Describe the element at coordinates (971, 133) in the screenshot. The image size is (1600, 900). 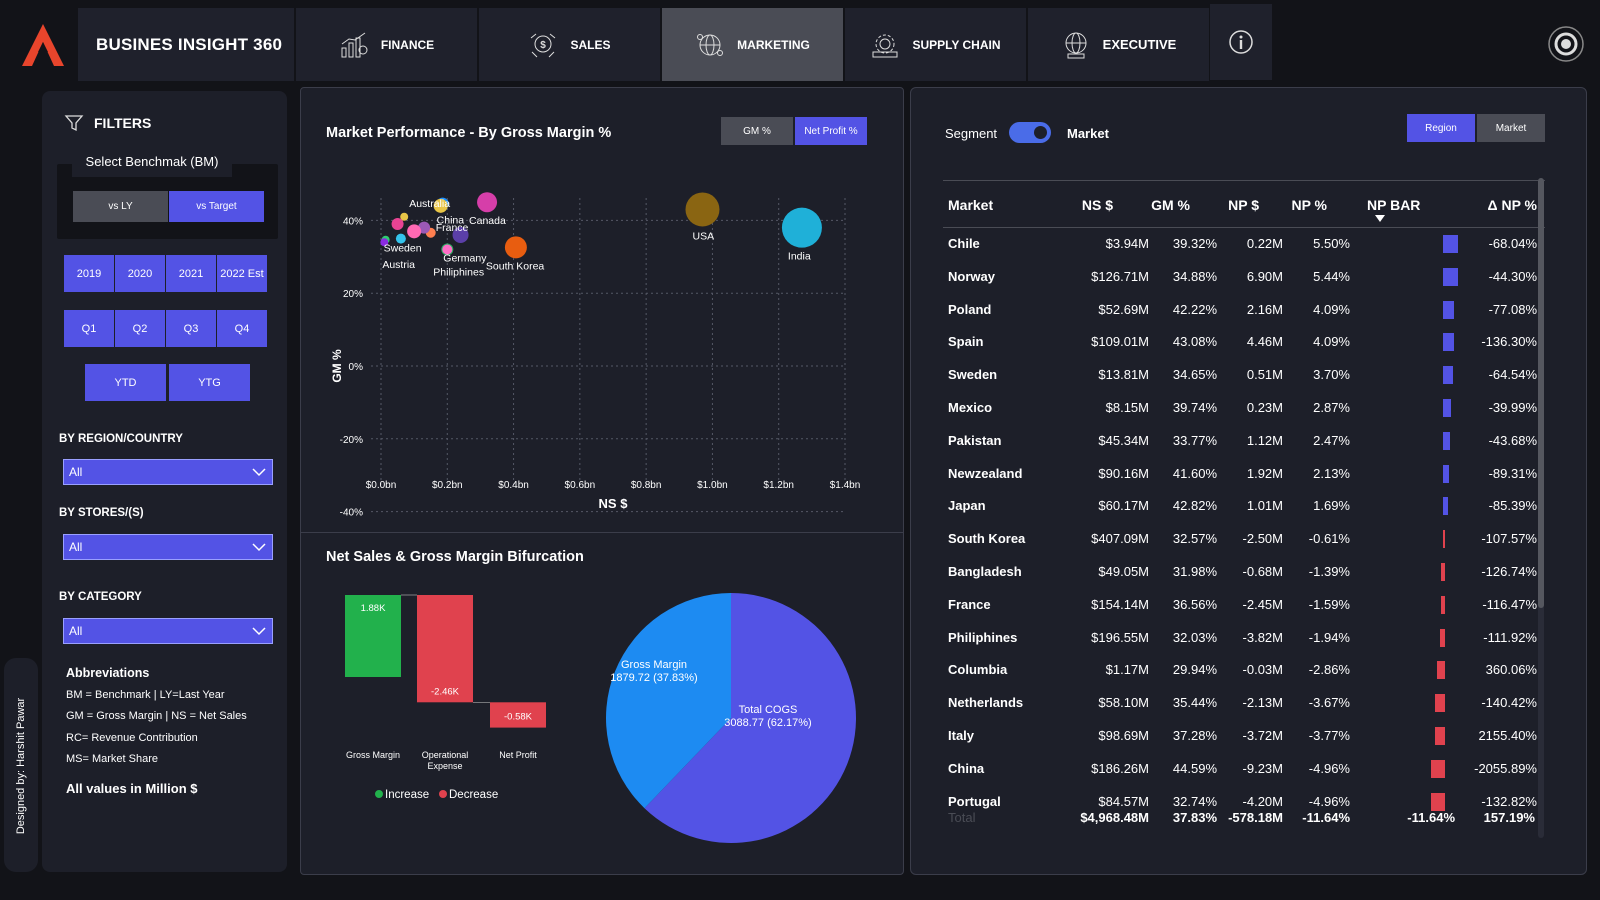
I see `segment-label: Segment` at that location.